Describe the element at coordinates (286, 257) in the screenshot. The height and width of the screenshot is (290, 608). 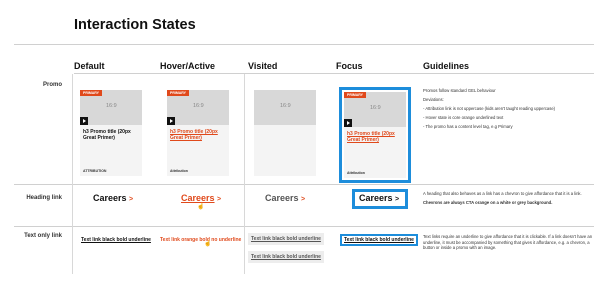
I see `text-link-visited-alt: Text link black bold underline` at that location.